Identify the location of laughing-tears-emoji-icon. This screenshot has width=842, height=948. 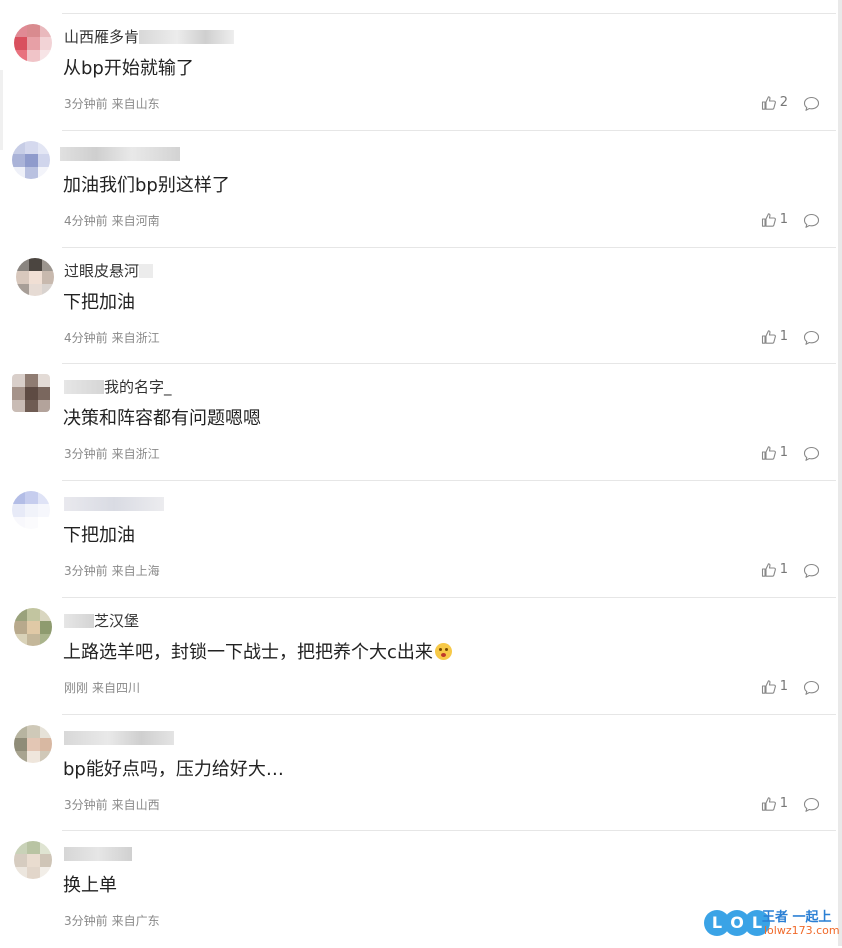
(443, 651).